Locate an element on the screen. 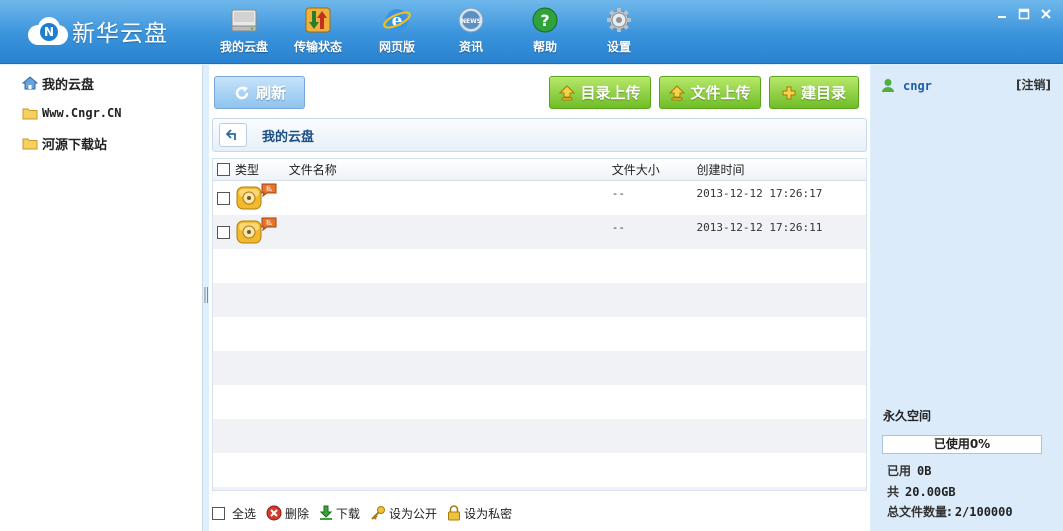 Image resolution: width=1063 pixels, height=531 pixels. file-count-stat: 总文件数量: 2/100000 is located at coordinates (950, 511).